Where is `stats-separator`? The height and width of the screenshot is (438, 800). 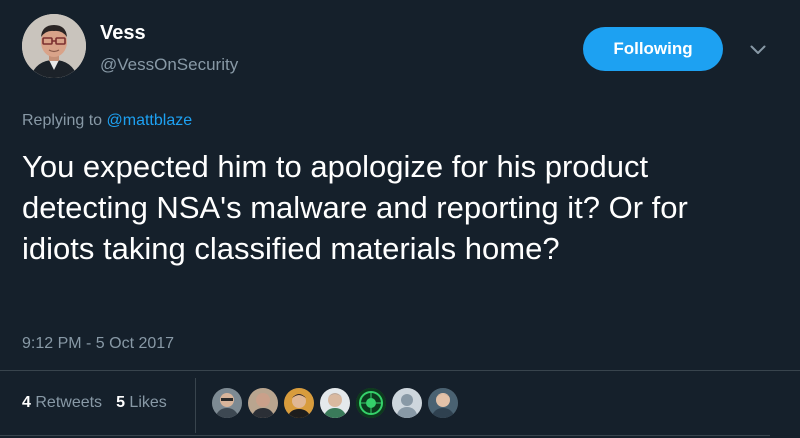 stats-separator is located at coordinates (195, 405).